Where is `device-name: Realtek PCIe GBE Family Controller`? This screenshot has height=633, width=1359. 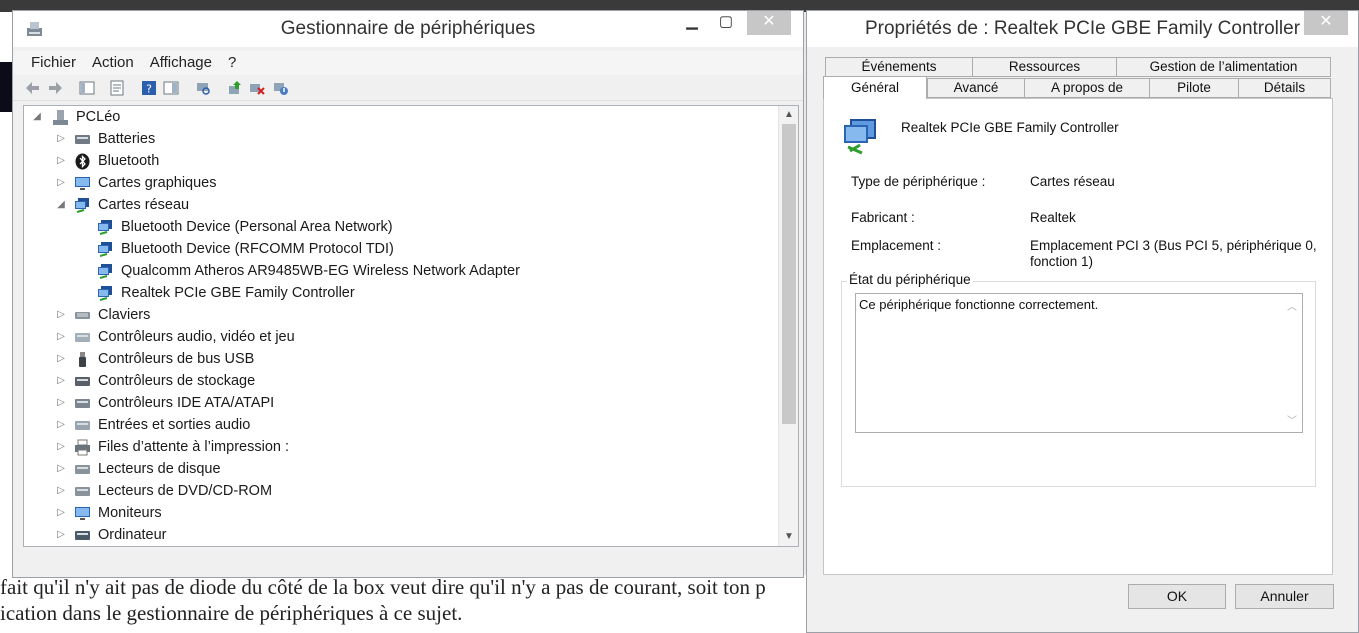
device-name: Realtek PCIe GBE Family Controller is located at coordinates (1010, 127).